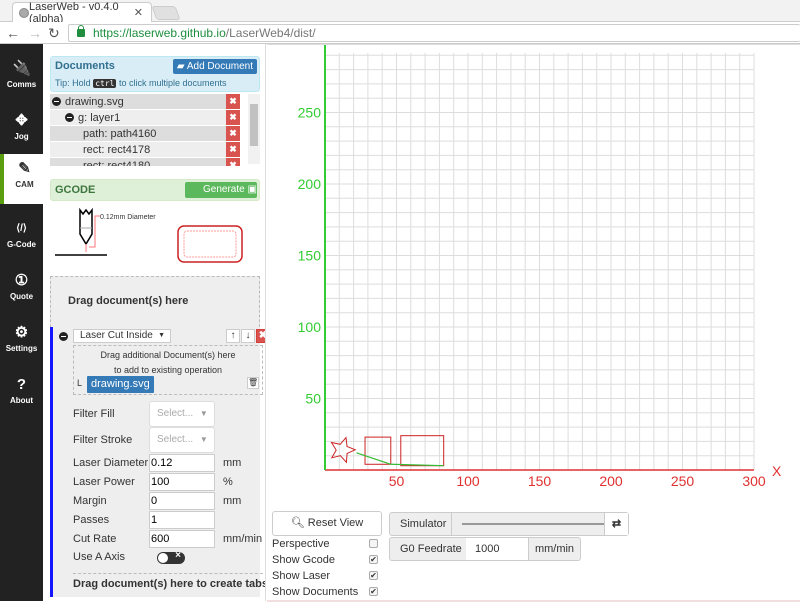  Describe the element at coordinates (111, 463) in the screenshot. I see `field-label: Laser Diameter` at that location.